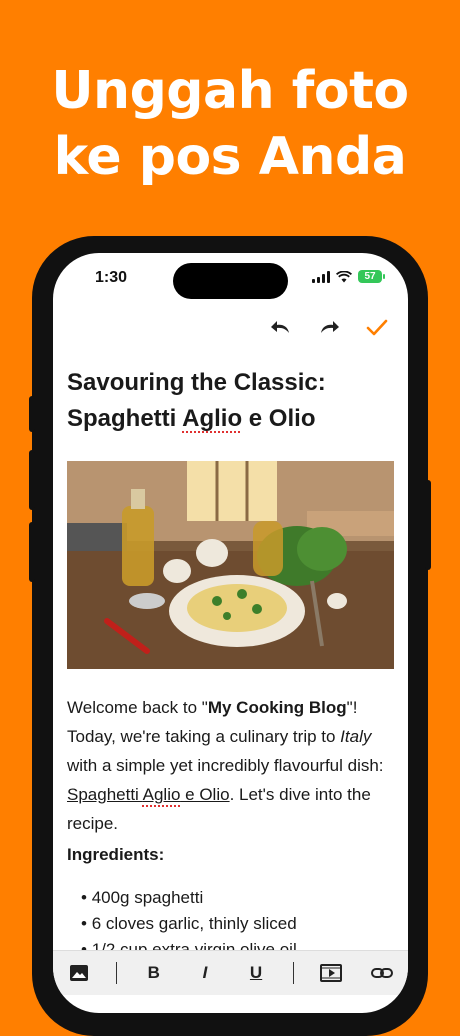  What do you see at coordinates (344, 276) in the screenshot?
I see `wifi-icon` at bounding box center [344, 276].